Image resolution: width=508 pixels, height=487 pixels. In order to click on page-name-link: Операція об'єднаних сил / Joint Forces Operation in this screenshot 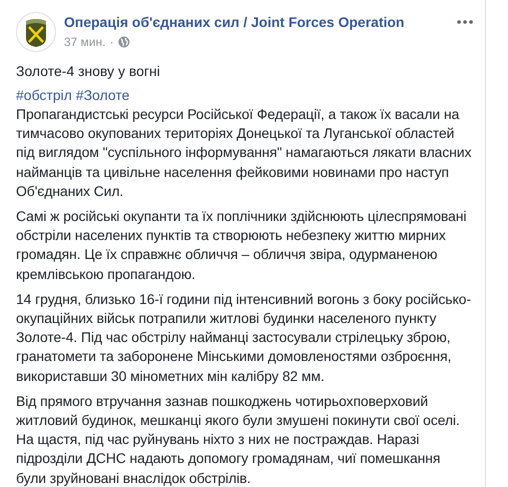, I will do `click(234, 22)`.